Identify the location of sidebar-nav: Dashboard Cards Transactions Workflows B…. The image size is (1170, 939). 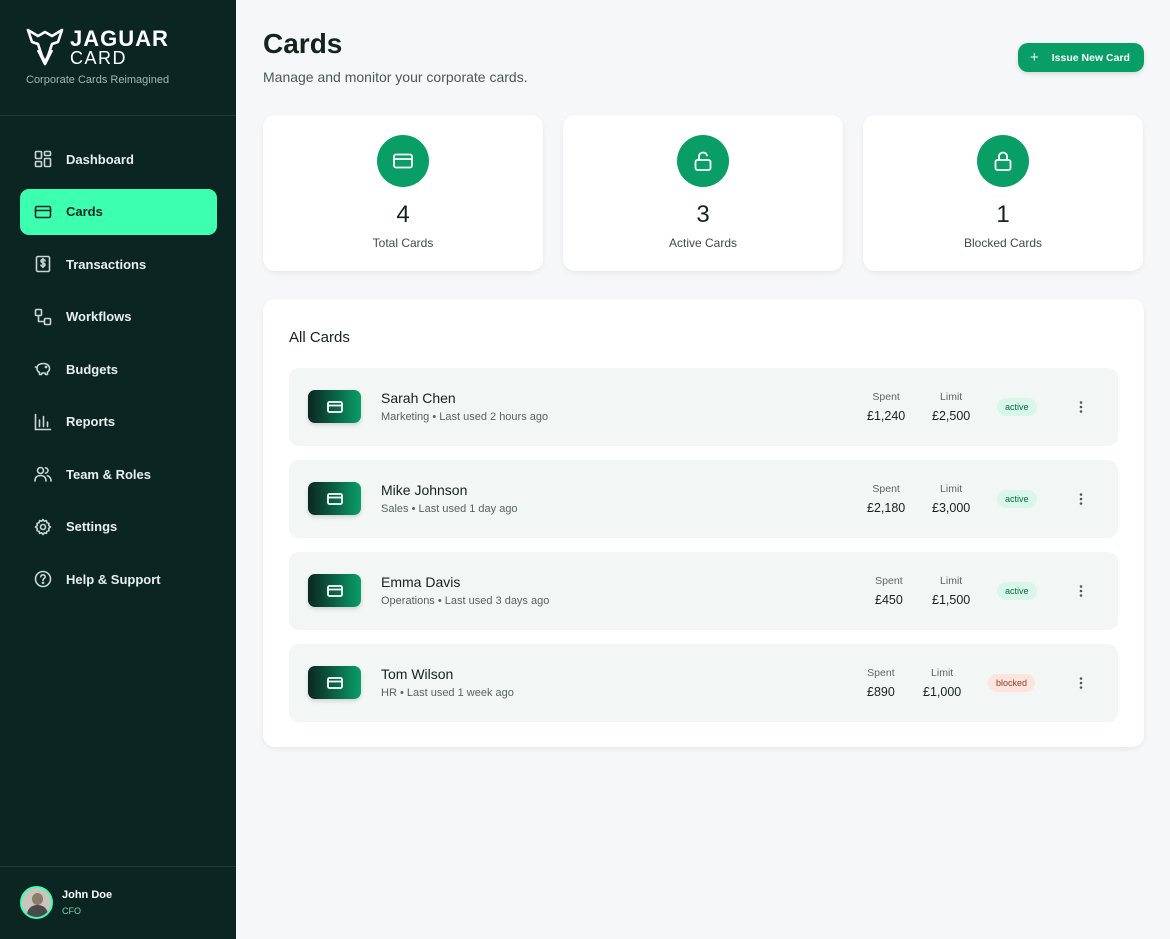
(118, 372).